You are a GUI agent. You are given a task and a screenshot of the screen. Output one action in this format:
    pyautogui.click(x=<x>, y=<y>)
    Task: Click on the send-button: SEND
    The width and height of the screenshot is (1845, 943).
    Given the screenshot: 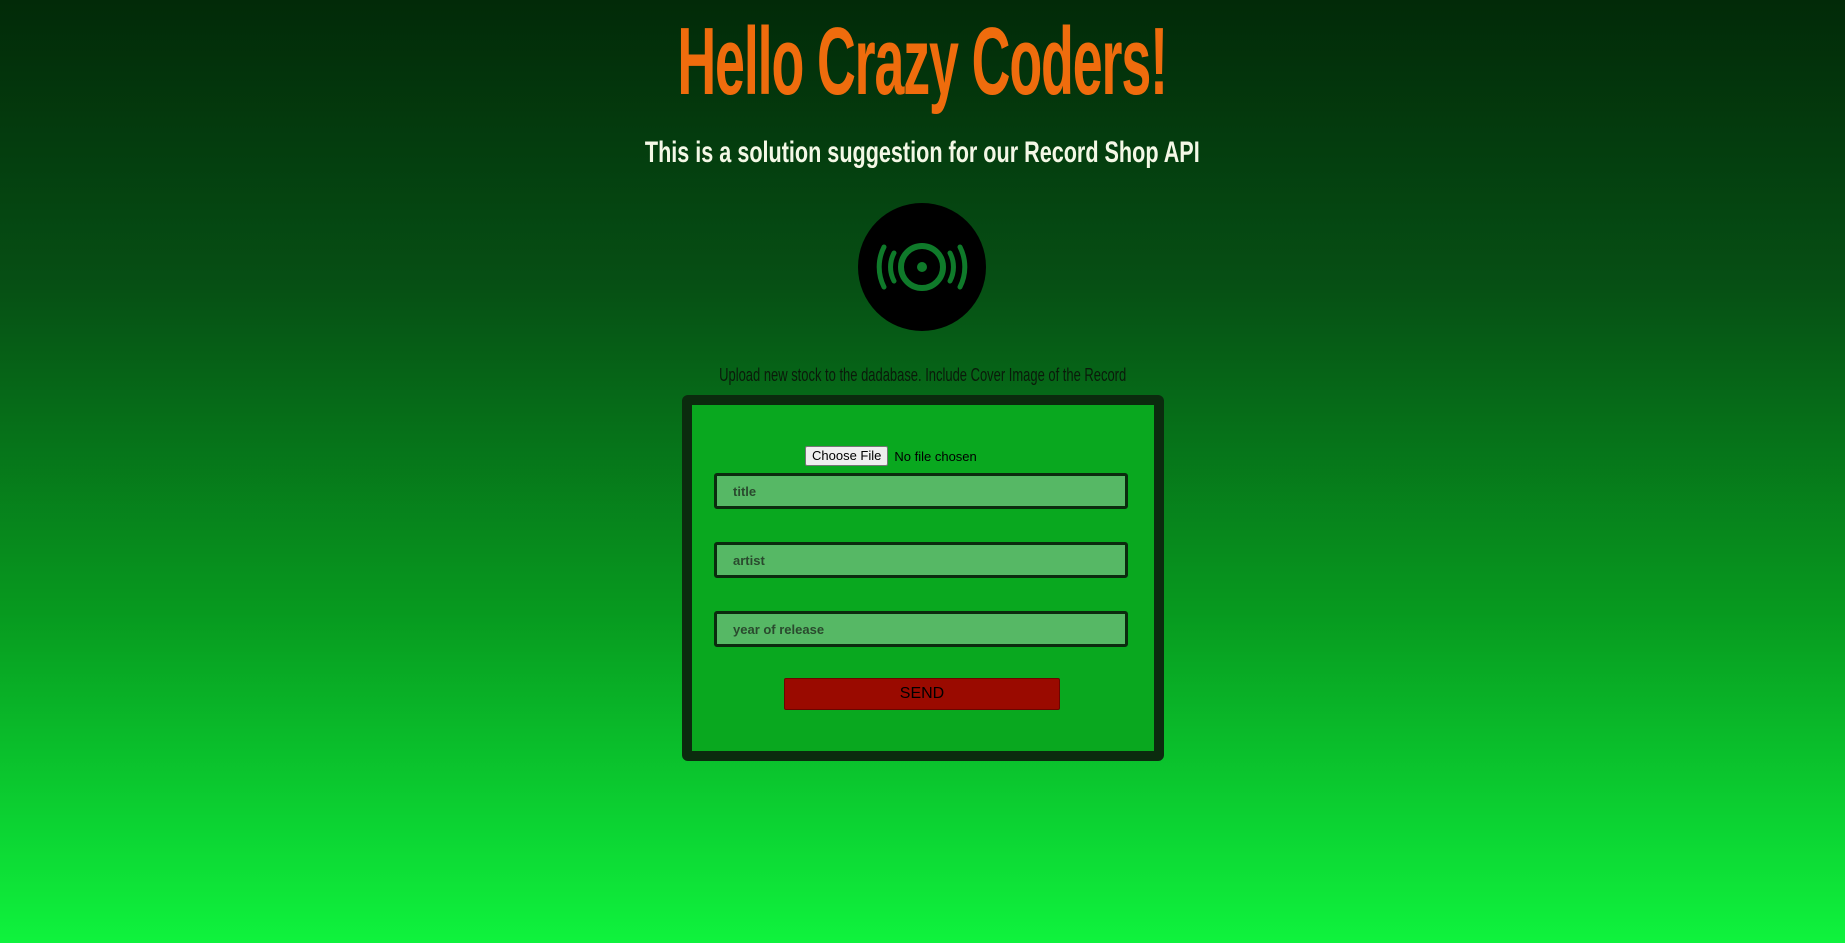 What is the action you would take?
    pyautogui.click(x=922, y=694)
    